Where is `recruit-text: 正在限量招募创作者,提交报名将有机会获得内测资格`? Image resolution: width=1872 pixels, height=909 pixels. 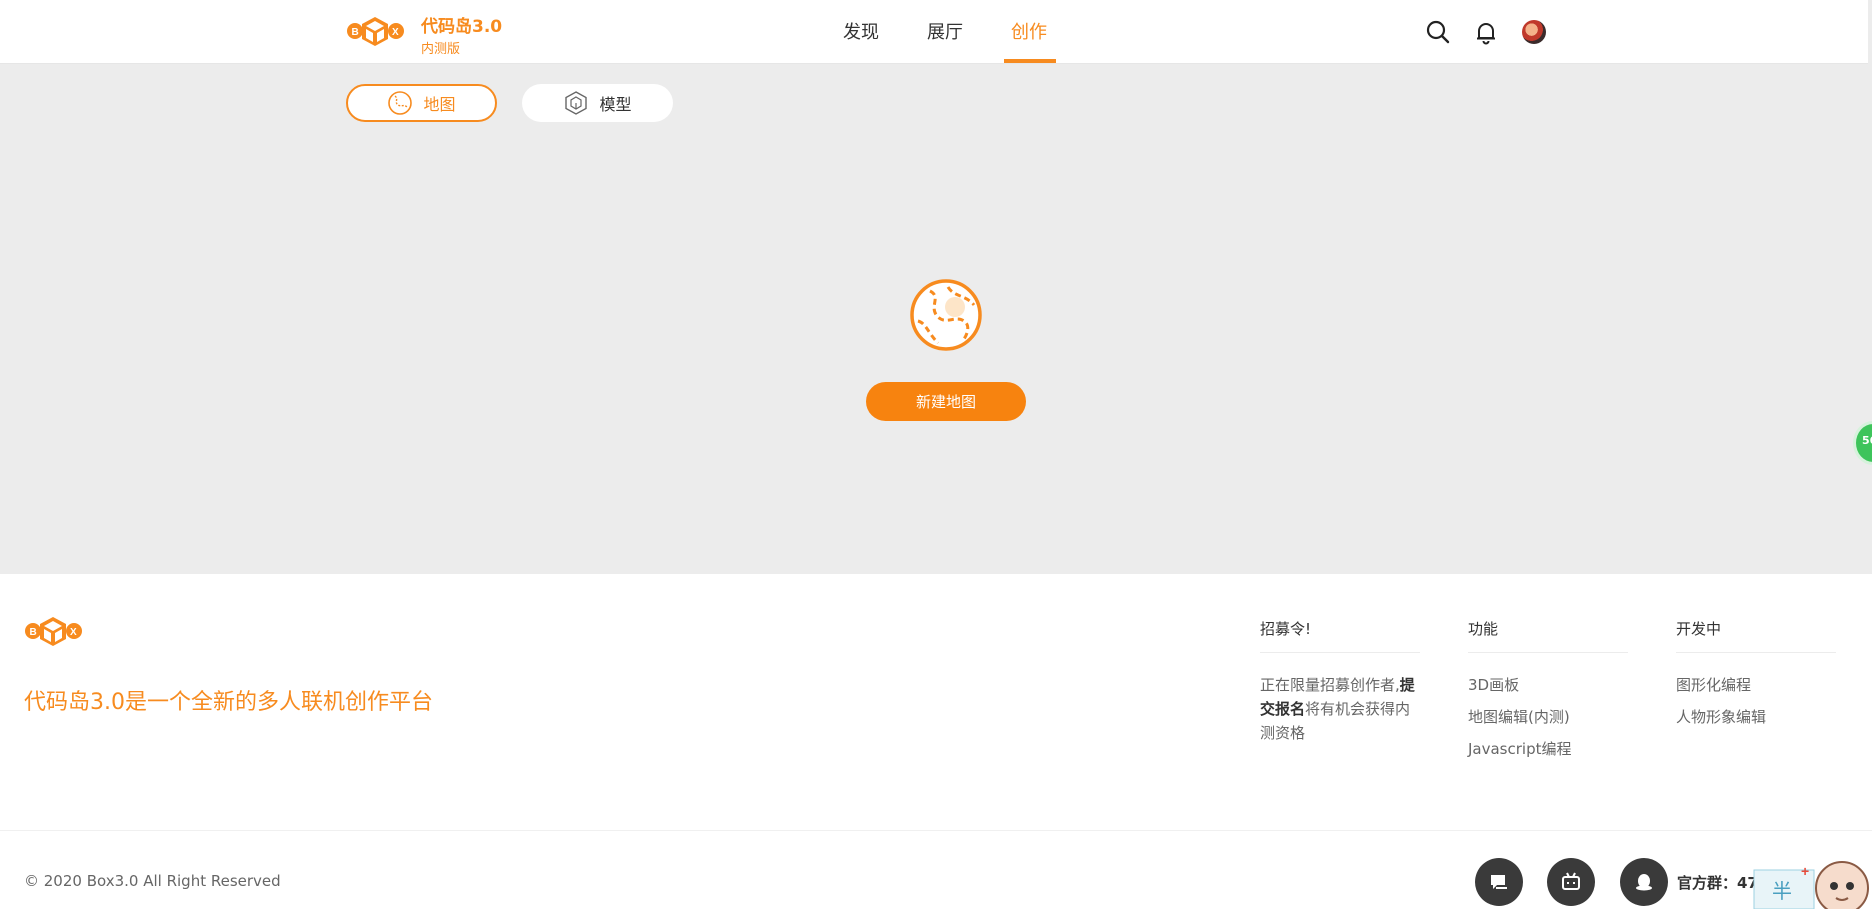
recruit-text: 正在限量招募创作者,提交报名将有机会获得内测资格 is located at coordinates (1340, 709).